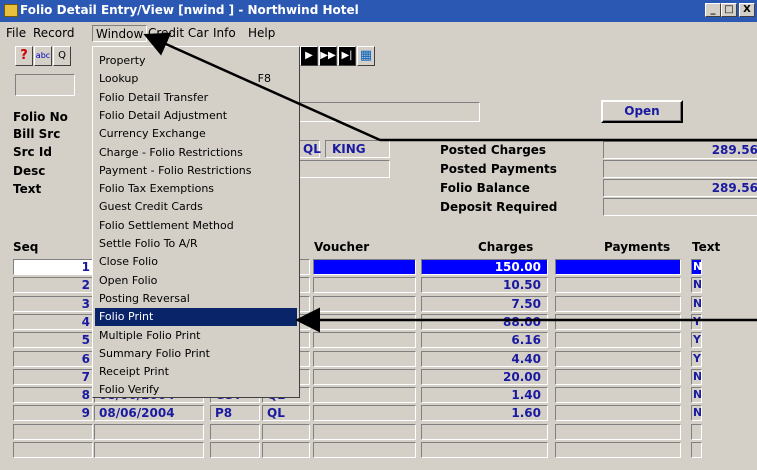 The height and width of the screenshot is (470, 757). What do you see at coordinates (680, 207) in the screenshot?
I see `deposit-required-field` at bounding box center [680, 207].